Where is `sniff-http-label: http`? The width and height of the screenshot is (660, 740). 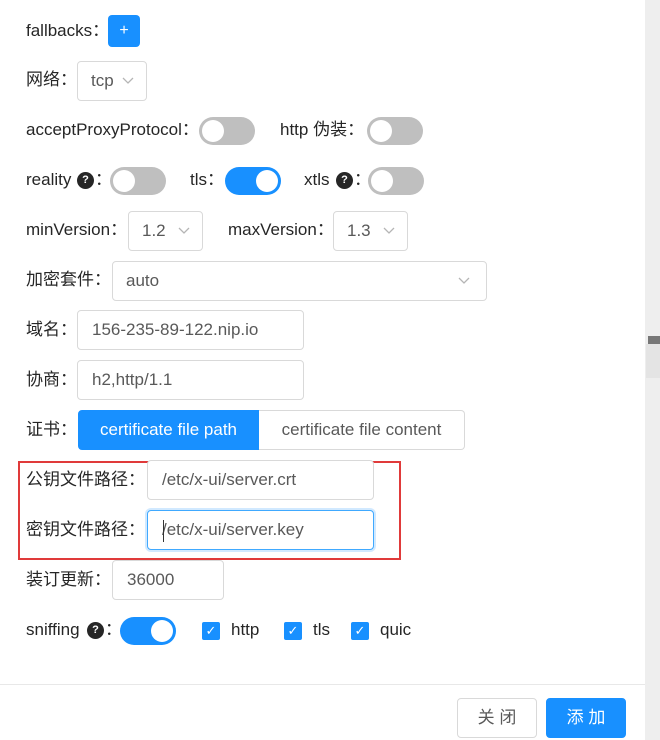
sniff-http-label: http is located at coordinates (245, 629).